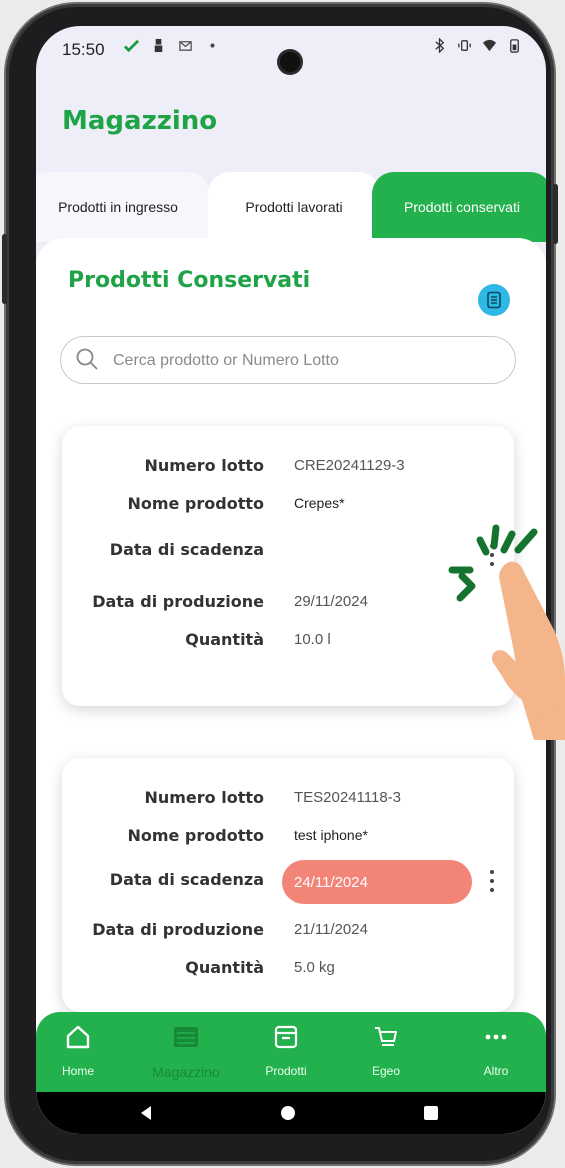 The image size is (565, 1168). What do you see at coordinates (291, 49) in the screenshot?
I see `status-bar: 15:50` at bounding box center [291, 49].